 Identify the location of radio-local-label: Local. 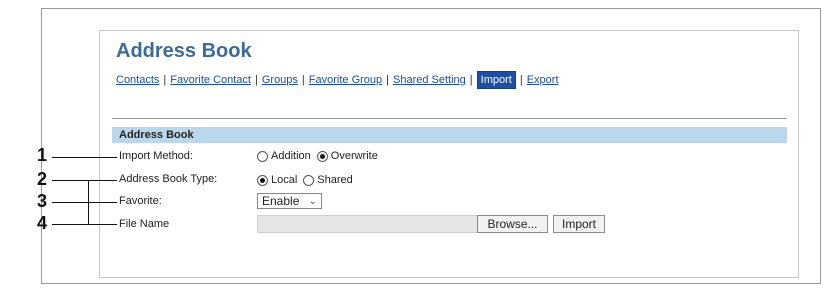
(284, 180).